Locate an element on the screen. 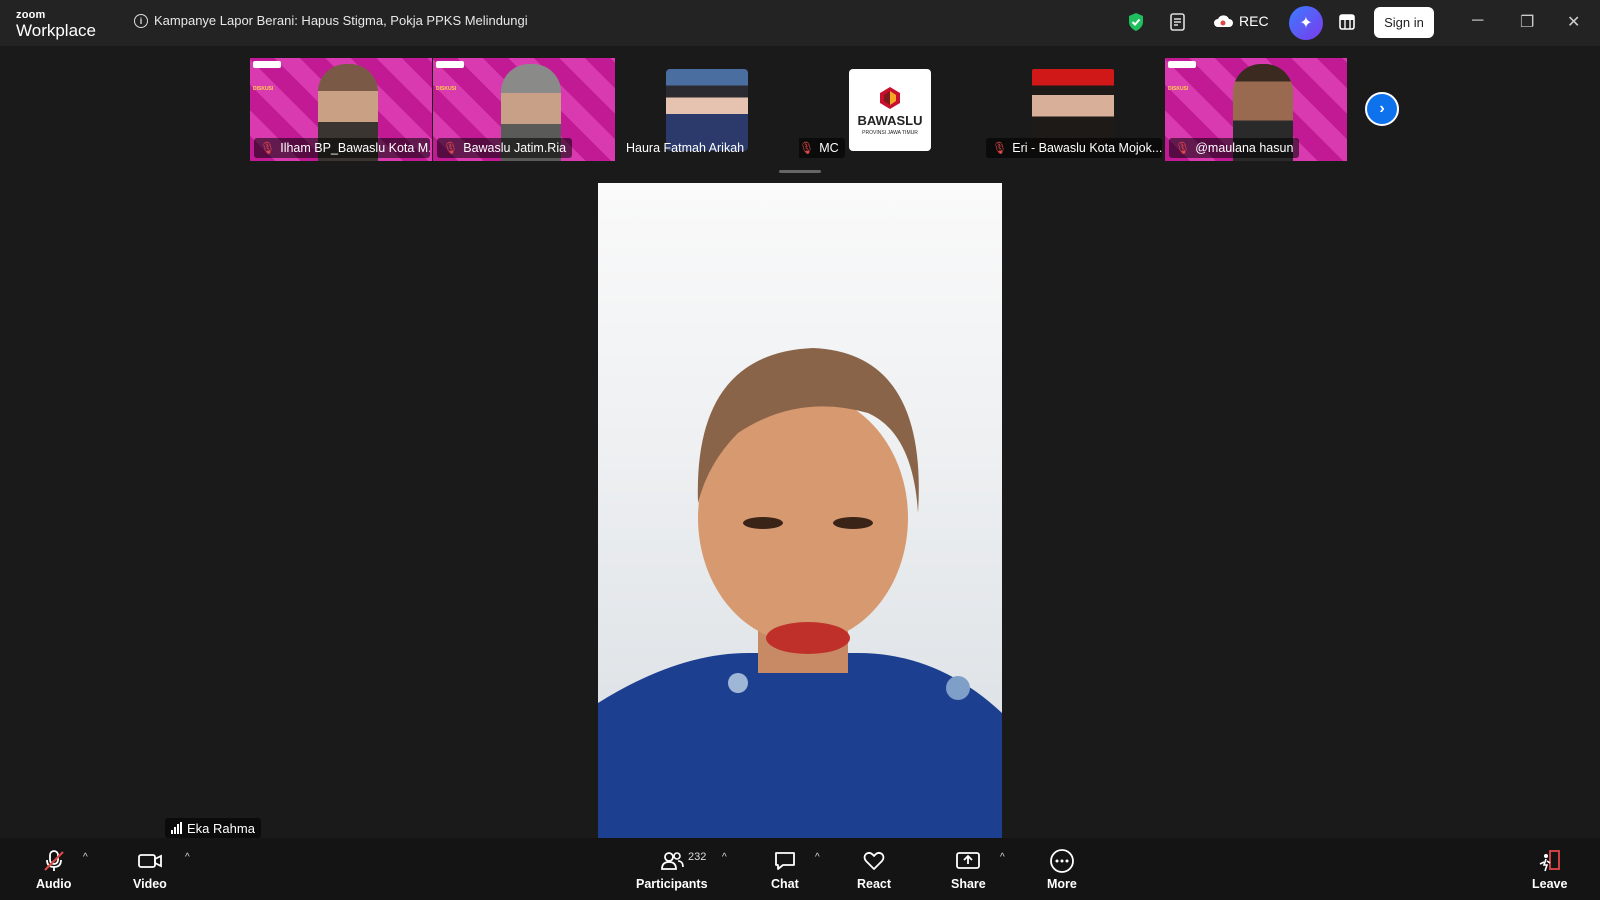 The width and height of the screenshot is (1600, 900). rec-label: REC is located at coordinates (1254, 21).